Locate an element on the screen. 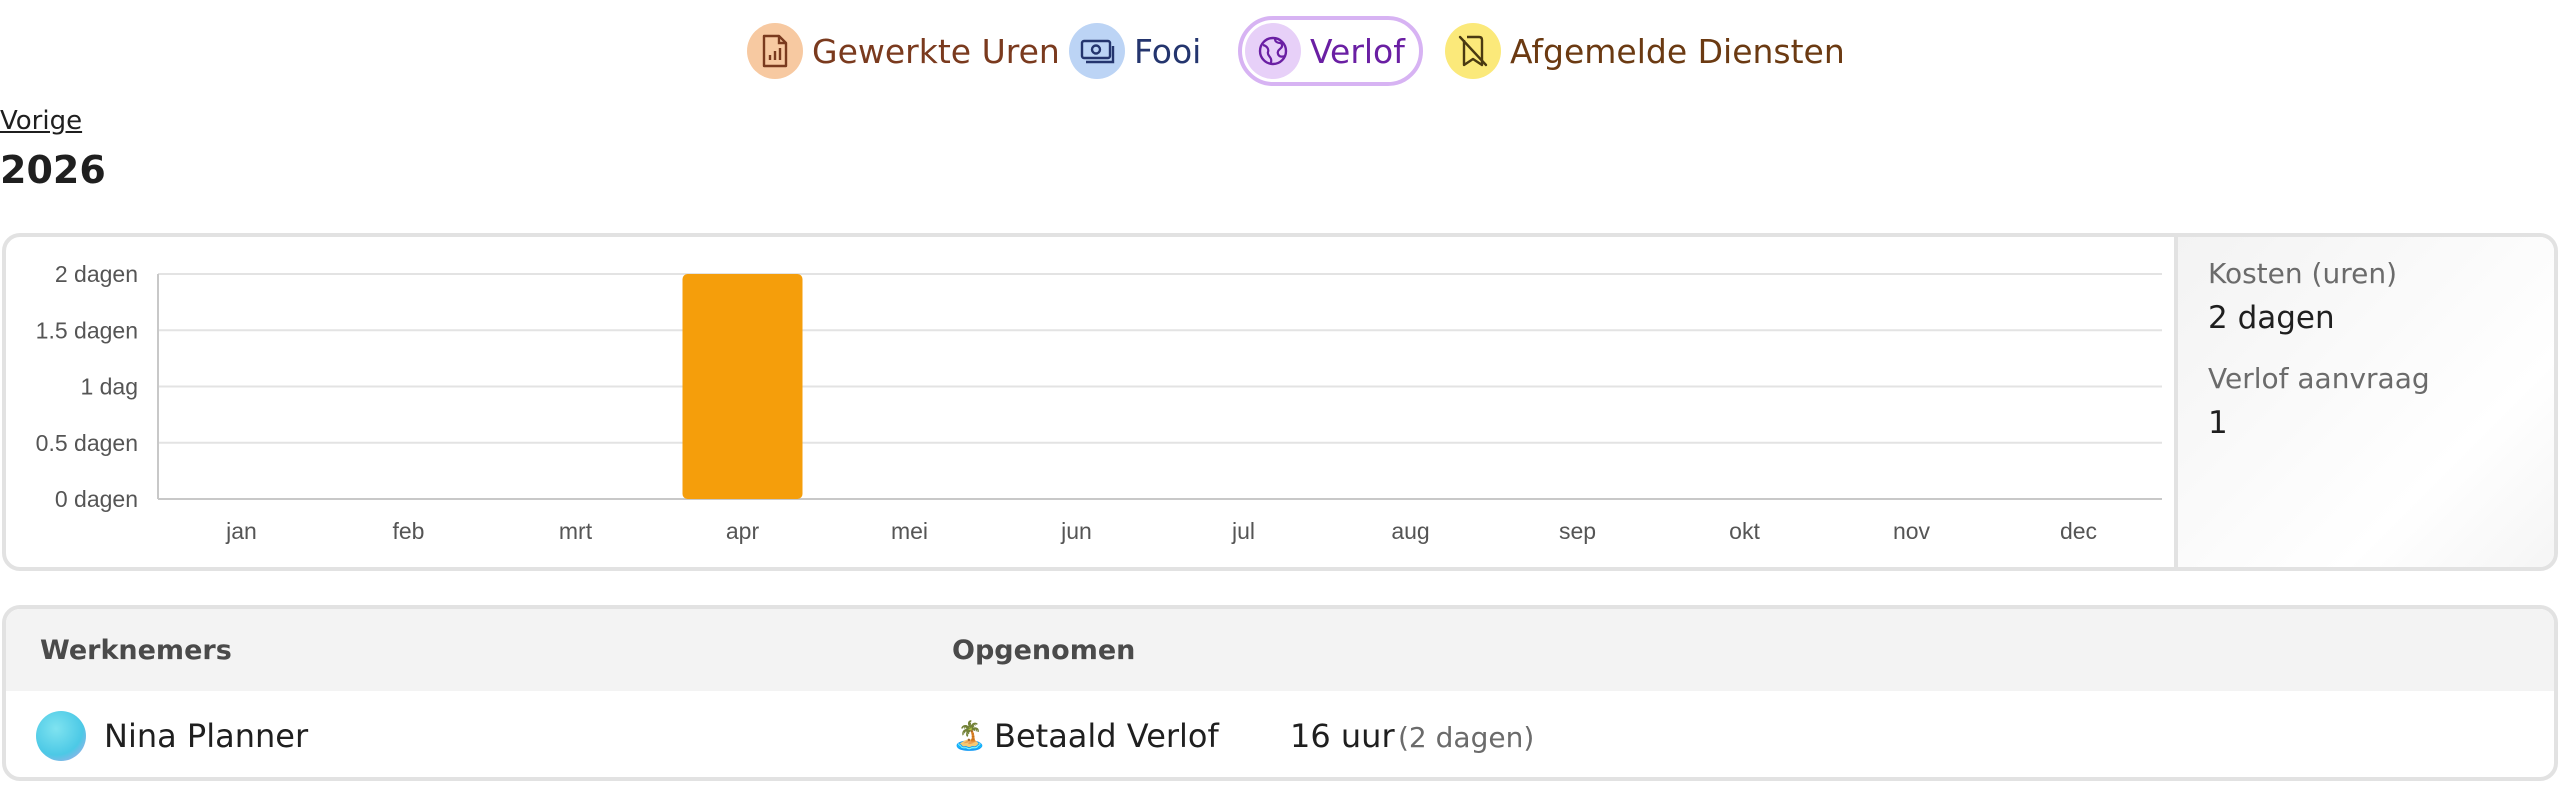 This screenshot has height=796, width=2560. avatar is located at coordinates (61, 736).